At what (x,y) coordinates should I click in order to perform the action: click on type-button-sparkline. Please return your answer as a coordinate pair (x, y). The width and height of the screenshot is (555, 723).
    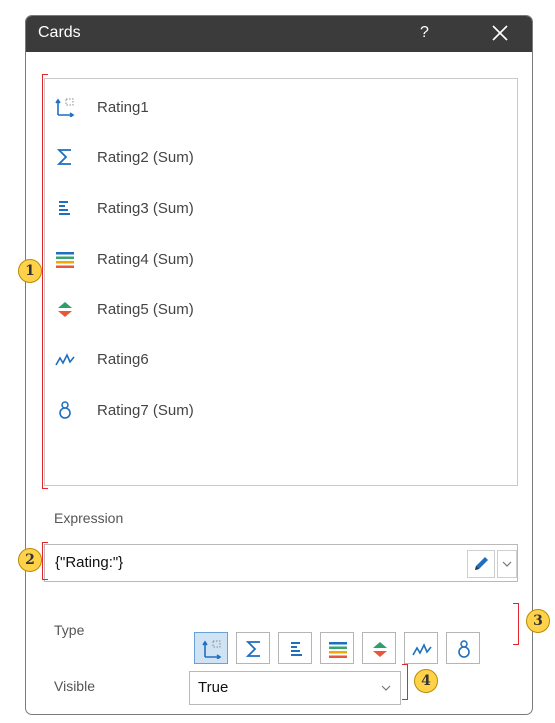
    Looking at the image, I should click on (421, 648).